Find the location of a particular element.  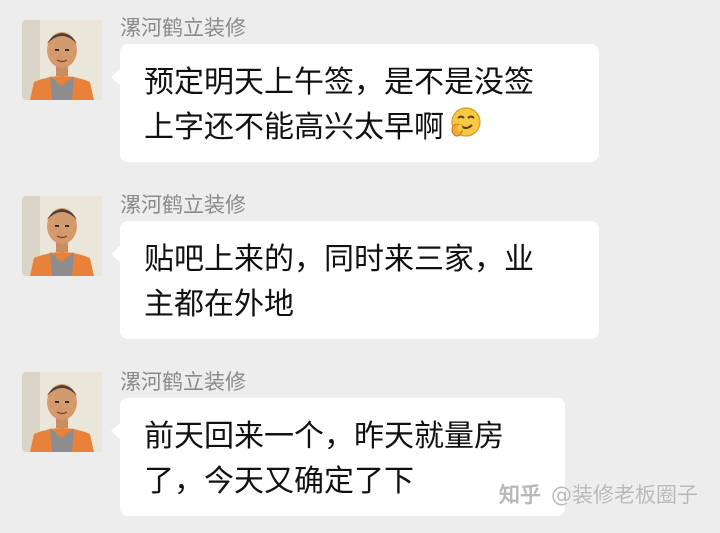

message-line-text: 上字还不能高兴太早啊 is located at coordinates (294, 127).